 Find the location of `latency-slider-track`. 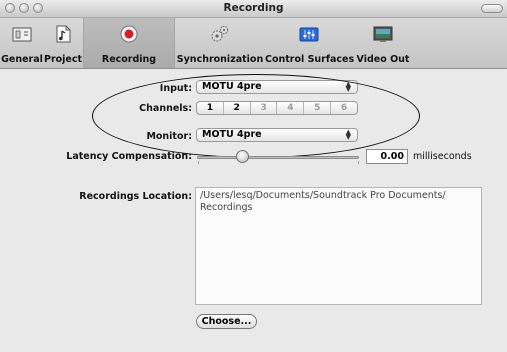

latency-slider-track is located at coordinates (278, 157).